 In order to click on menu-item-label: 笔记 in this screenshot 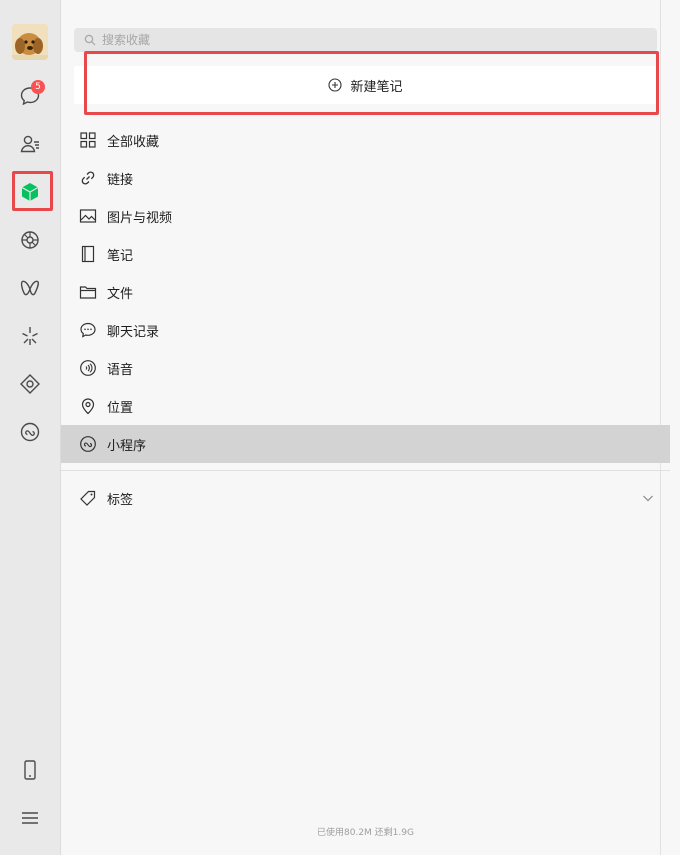, I will do `click(120, 256)`.